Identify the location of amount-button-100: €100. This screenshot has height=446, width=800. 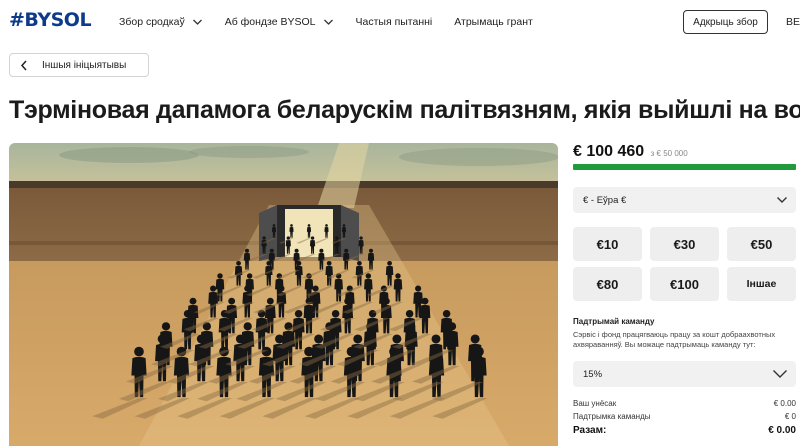
(684, 284).